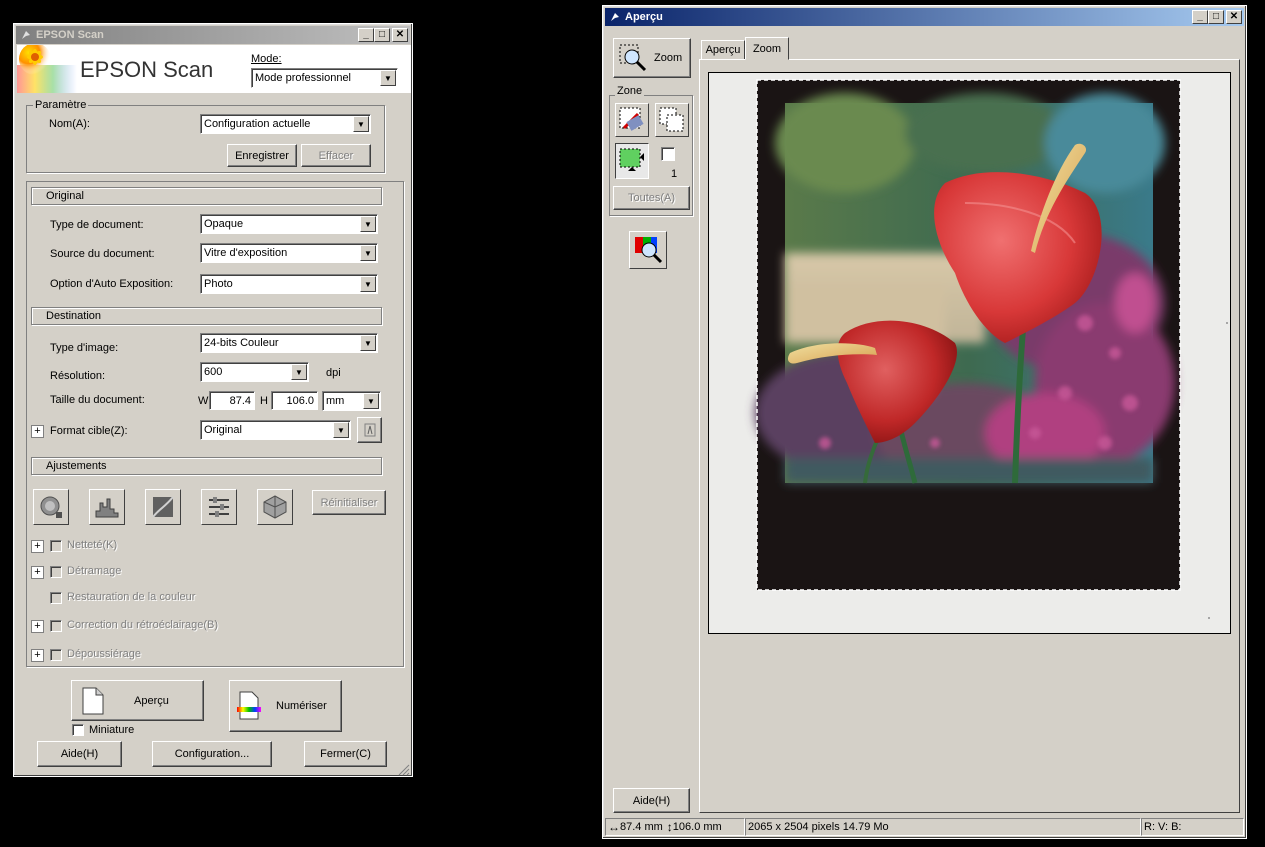 Image resolution: width=1265 pixels, height=847 pixels. Describe the element at coordinates (648, 250) in the screenshot. I see `histogram-preview-button` at that location.